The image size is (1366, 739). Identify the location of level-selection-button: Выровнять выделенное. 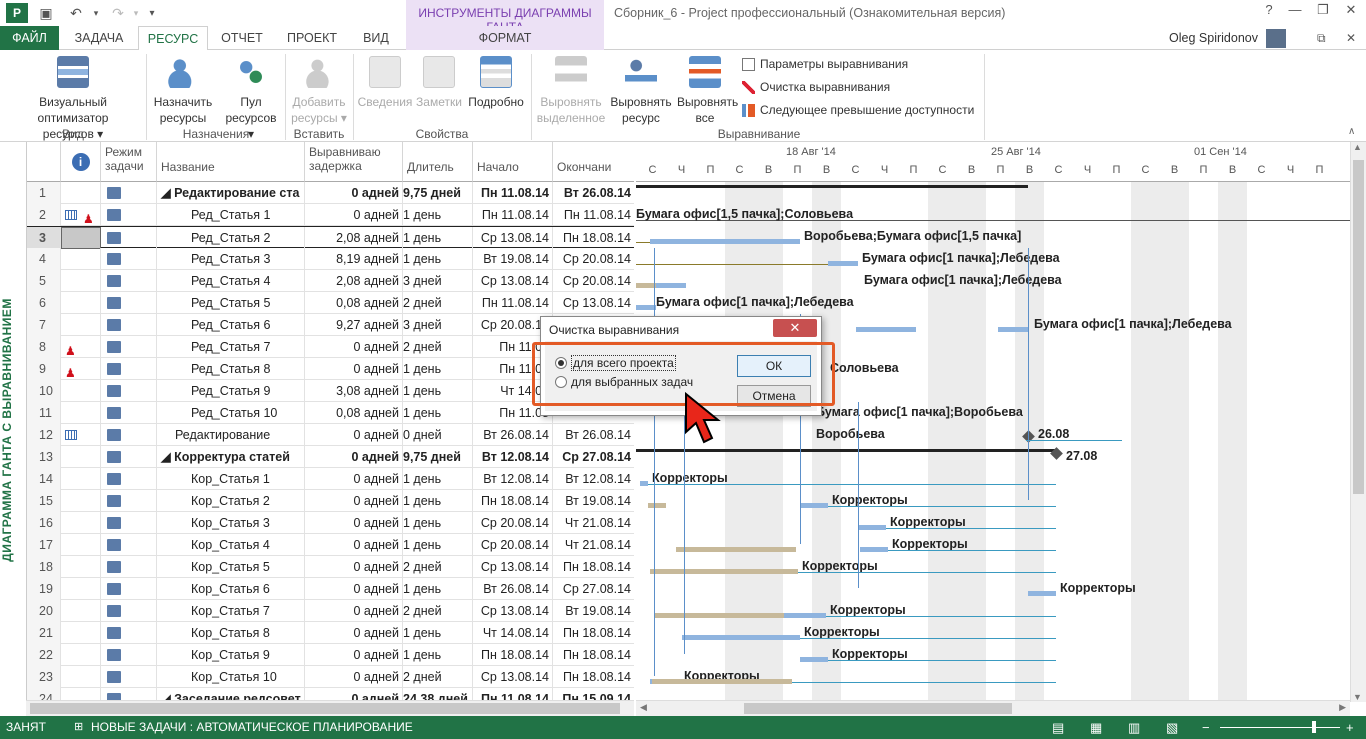
(571, 90).